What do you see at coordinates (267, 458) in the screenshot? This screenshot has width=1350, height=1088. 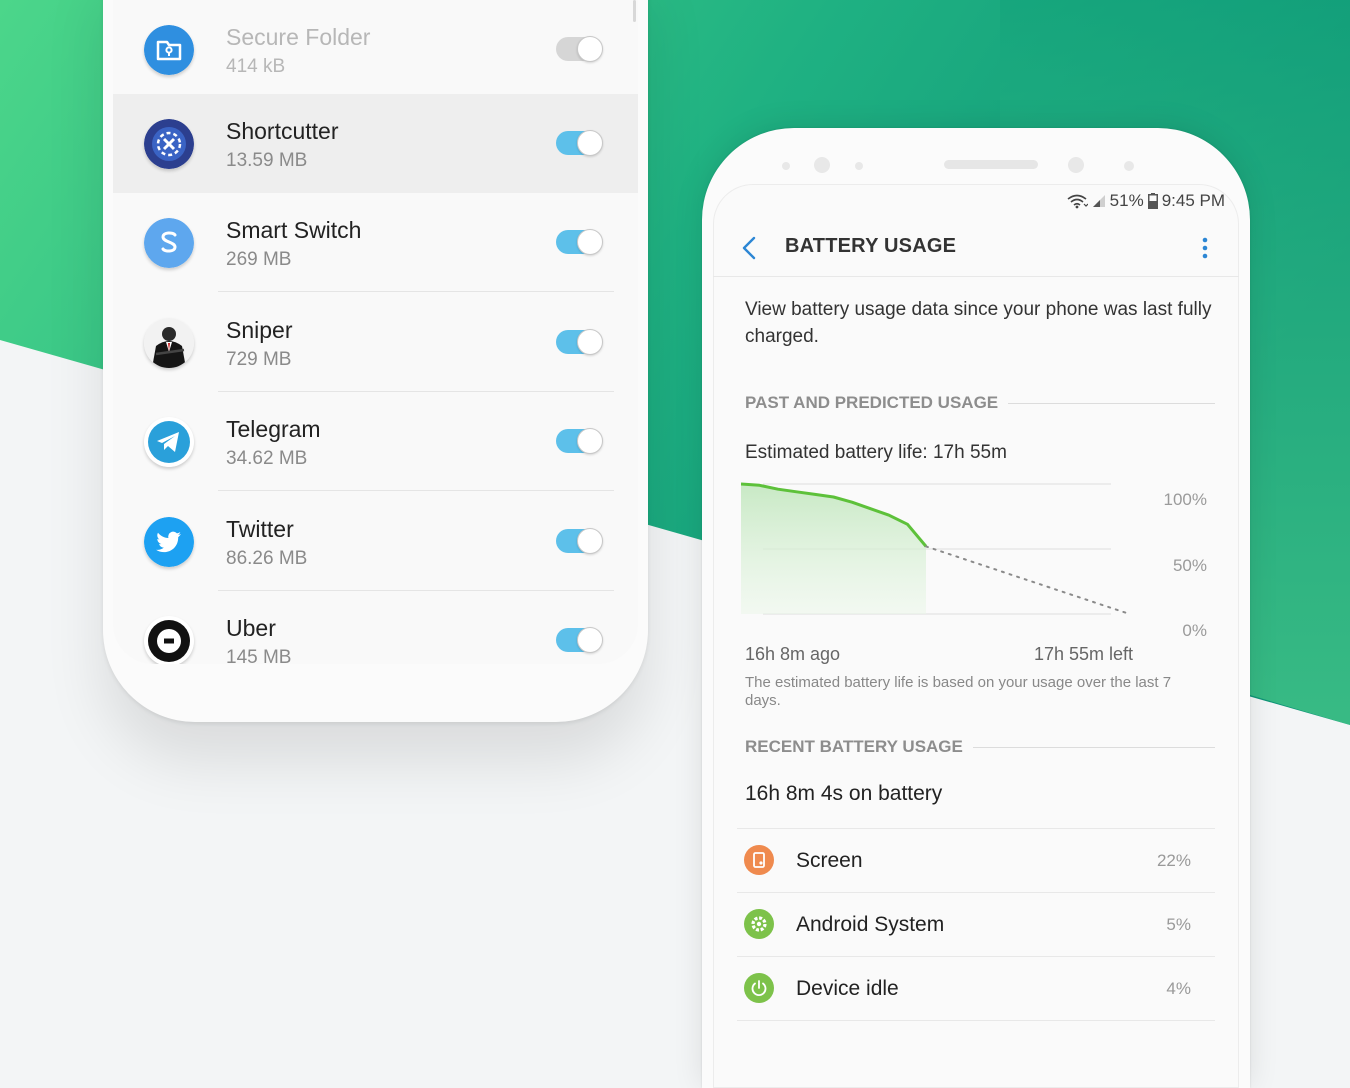 I see `app-size: 34.62 MB` at bounding box center [267, 458].